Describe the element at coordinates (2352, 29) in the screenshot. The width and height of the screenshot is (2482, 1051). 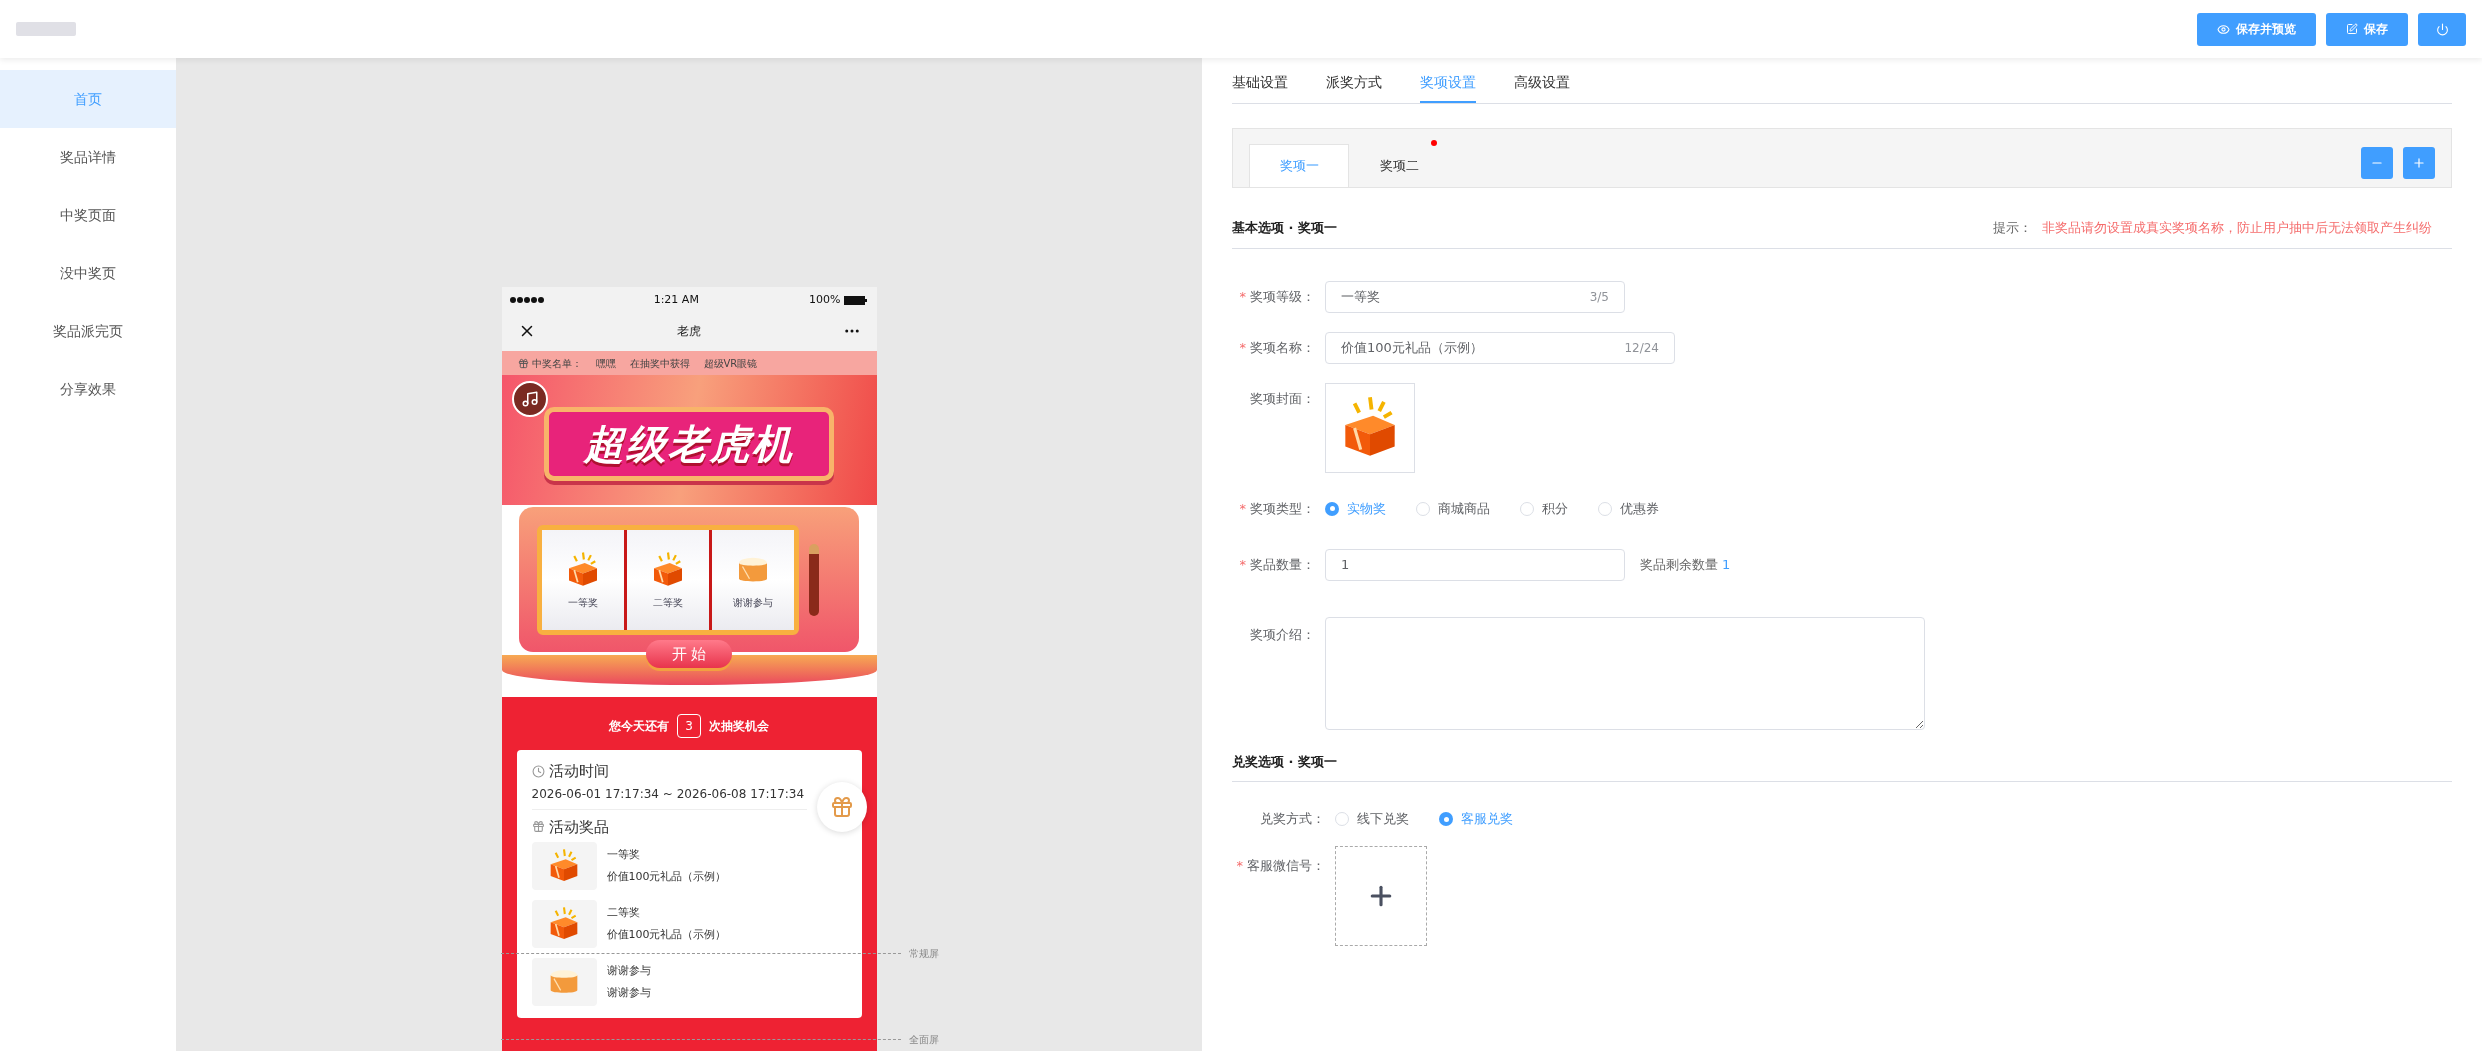
I see `edit-icon` at that location.